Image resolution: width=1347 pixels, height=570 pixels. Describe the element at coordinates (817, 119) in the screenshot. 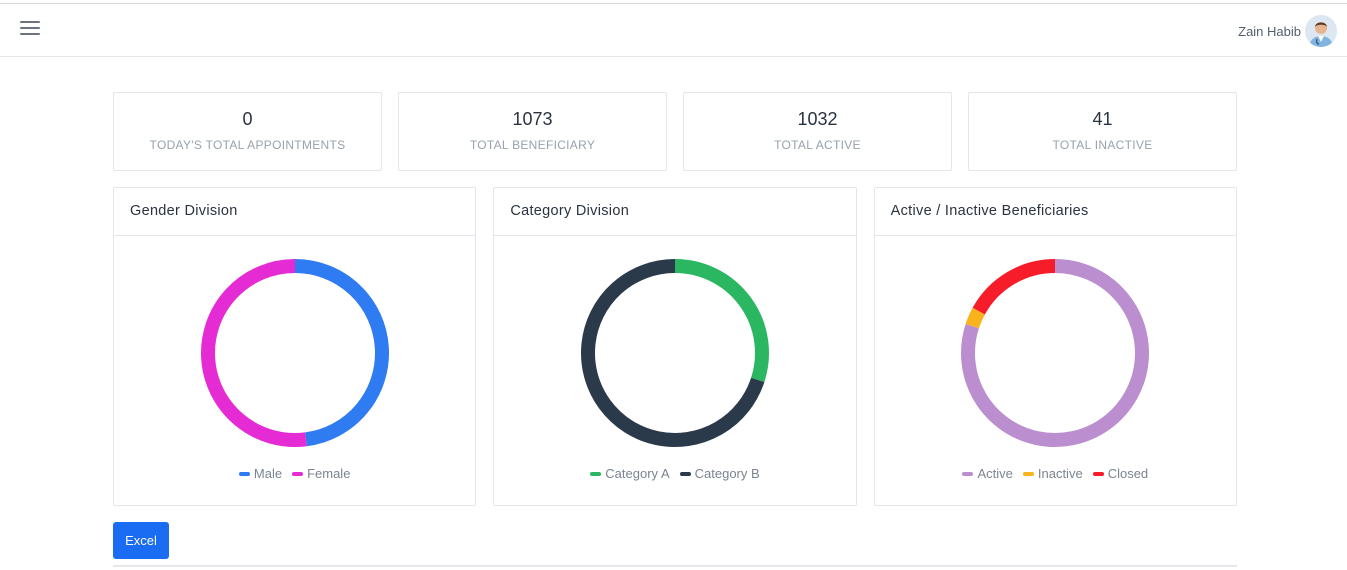

I see `stat-value: 1032` at that location.